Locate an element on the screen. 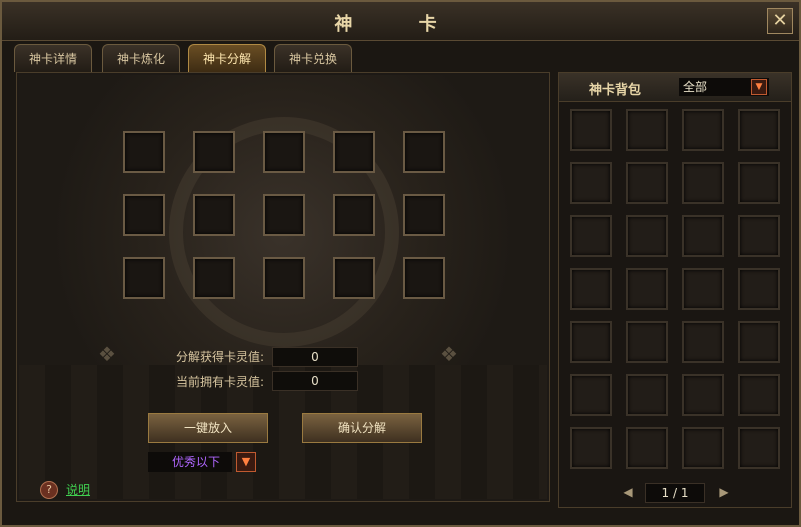  quality-filter-dropdown: 优秀以下 ▼ is located at coordinates (202, 462).